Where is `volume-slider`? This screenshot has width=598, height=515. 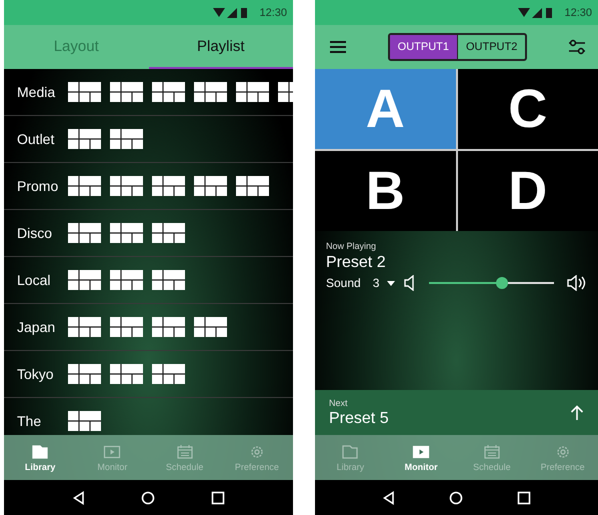
volume-slider is located at coordinates (491, 283).